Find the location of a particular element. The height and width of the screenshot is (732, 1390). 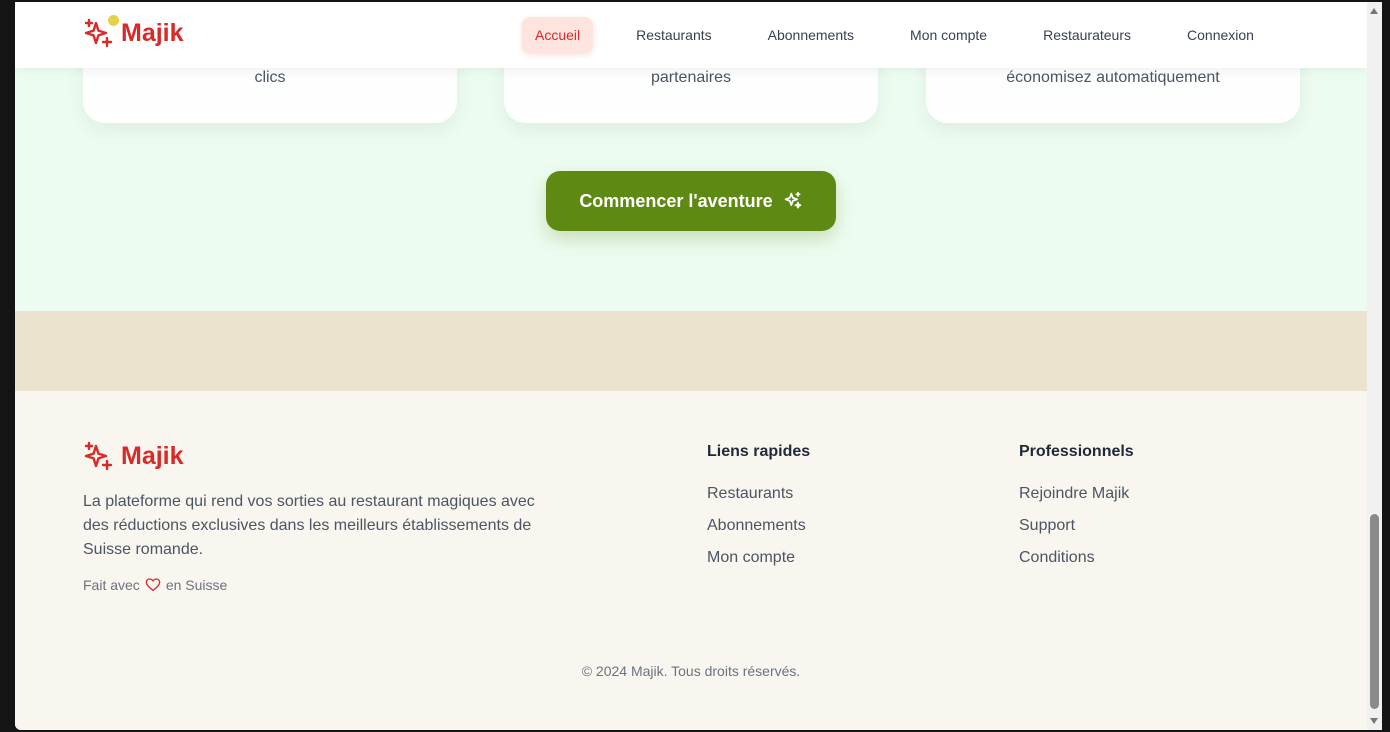

vertical-scrollbar is located at coordinates (1374, 366).